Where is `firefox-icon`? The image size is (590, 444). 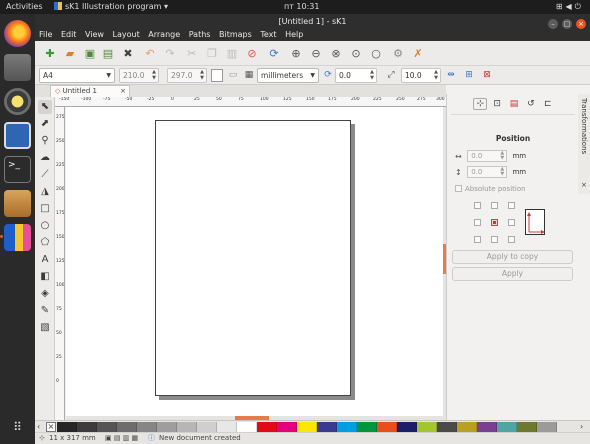
firefox-icon is located at coordinates (17, 33).